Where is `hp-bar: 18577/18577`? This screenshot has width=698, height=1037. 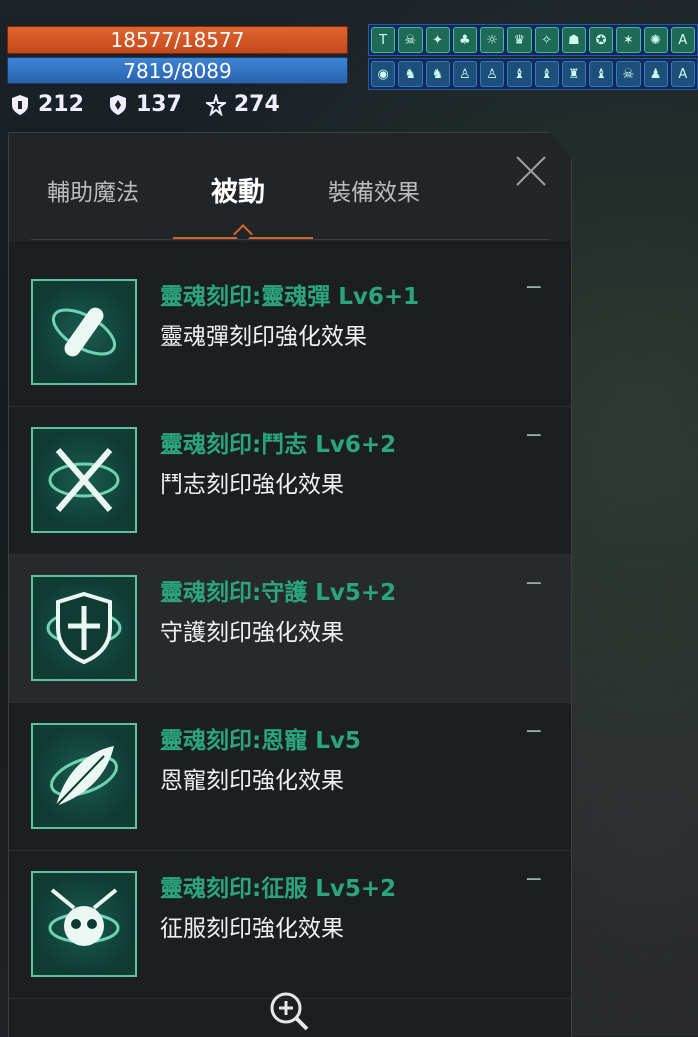 hp-bar: 18577/18577 is located at coordinates (177, 40).